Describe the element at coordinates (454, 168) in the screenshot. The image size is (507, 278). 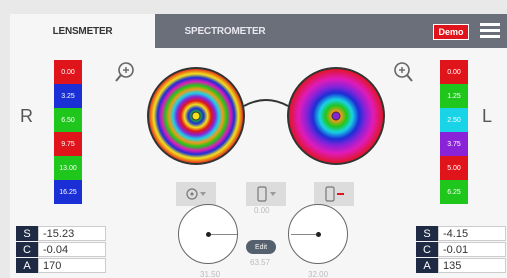
I see `left-scale-cell: 5.00` at that location.